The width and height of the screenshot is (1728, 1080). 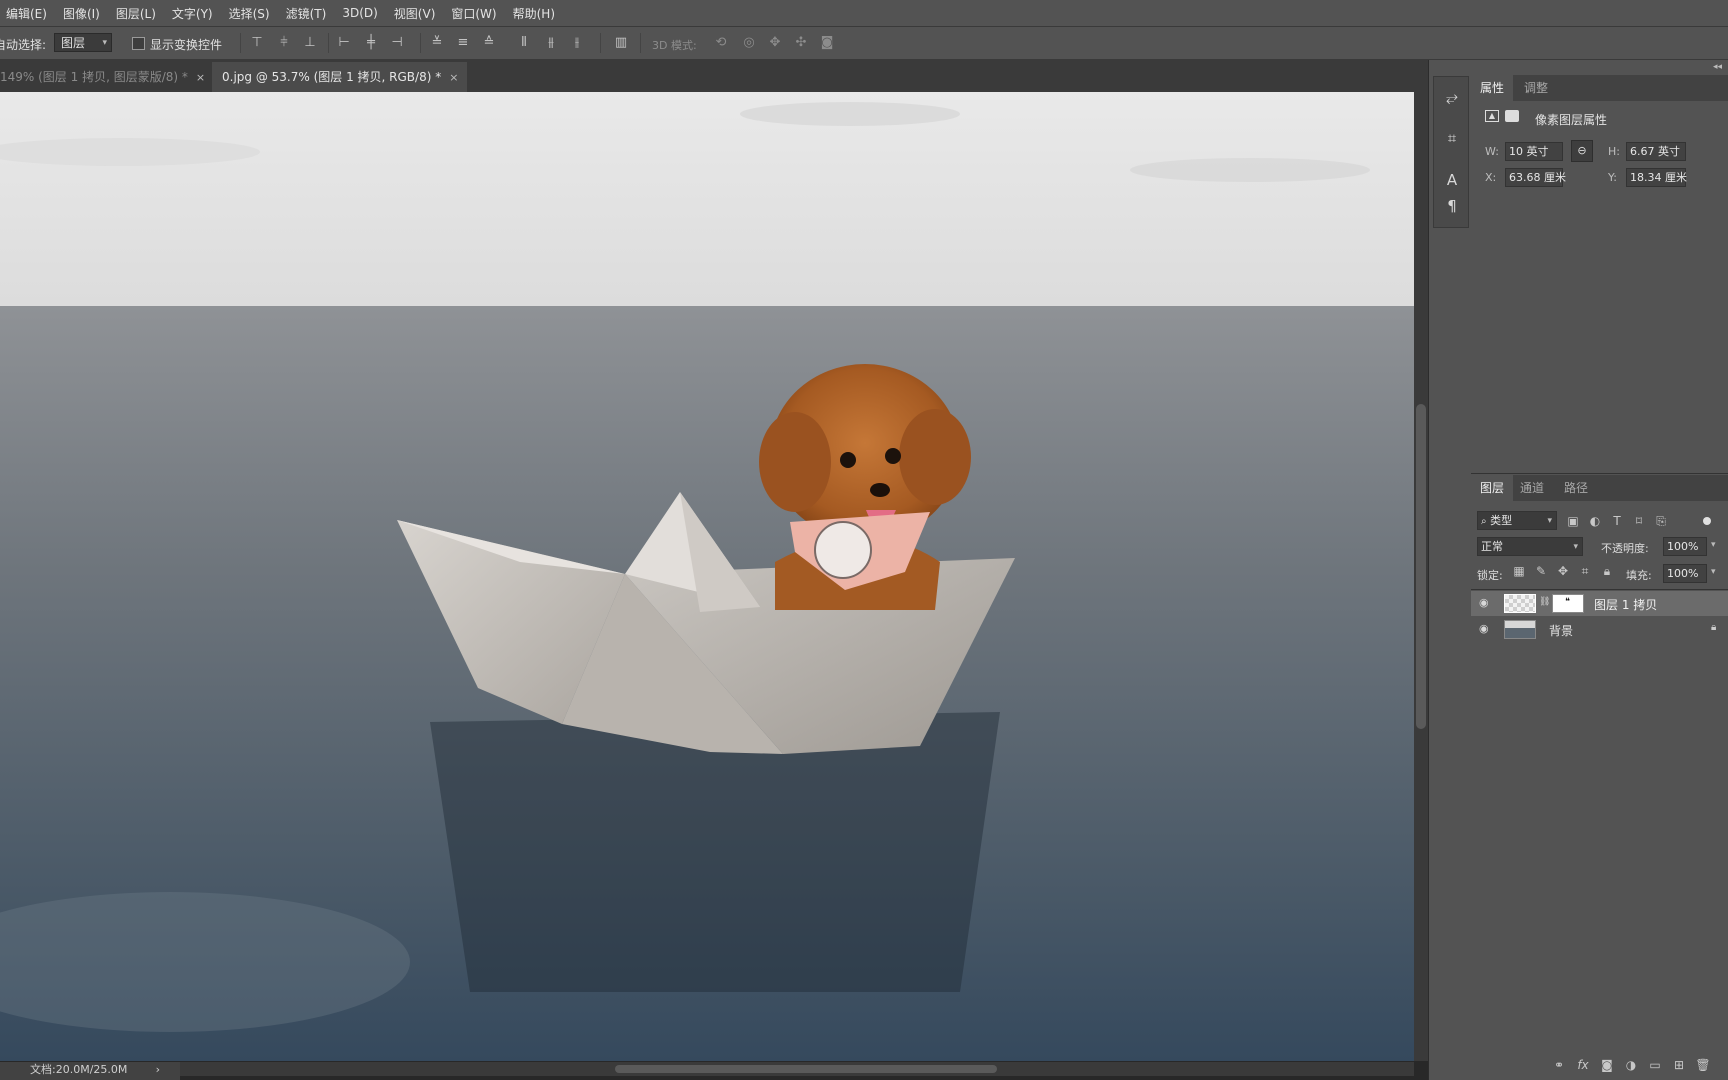 What do you see at coordinates (1612, 177) in the screenshot?
I see `y-label: Y:` at bounding box center [1612, 177].